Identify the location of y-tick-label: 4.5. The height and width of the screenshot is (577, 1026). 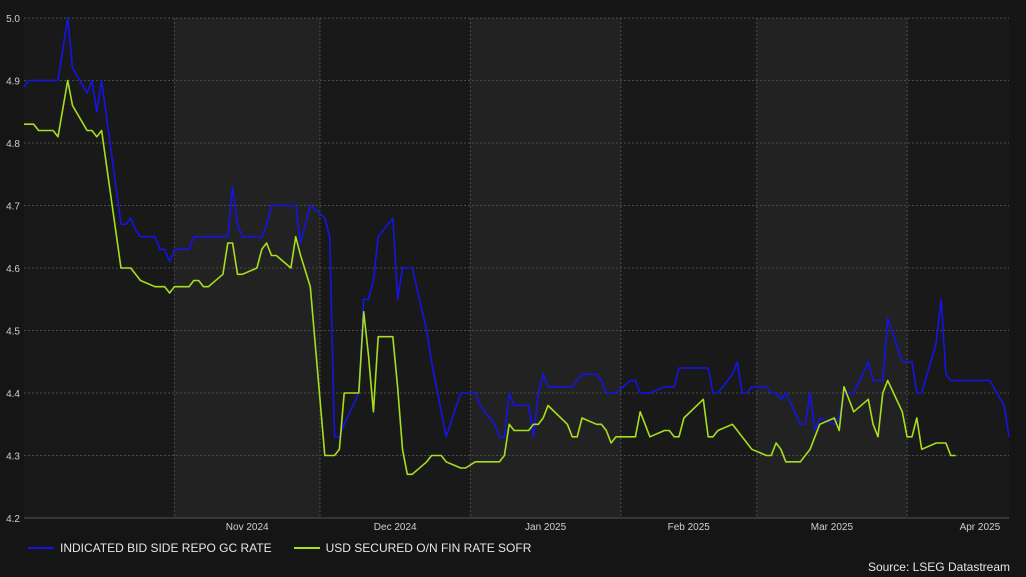
(13, 332).